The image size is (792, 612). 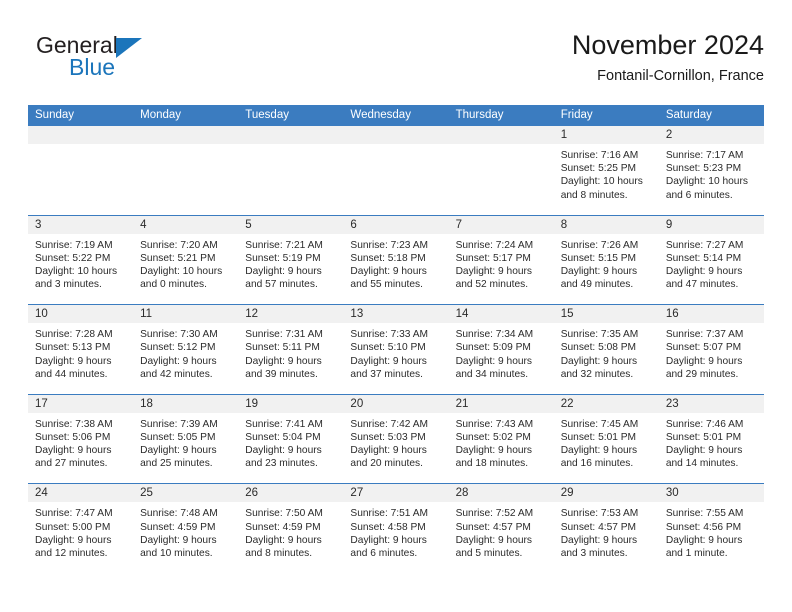 I want to click on daylight-text-line2: and 14 minutes., so click(x=702, y=464).